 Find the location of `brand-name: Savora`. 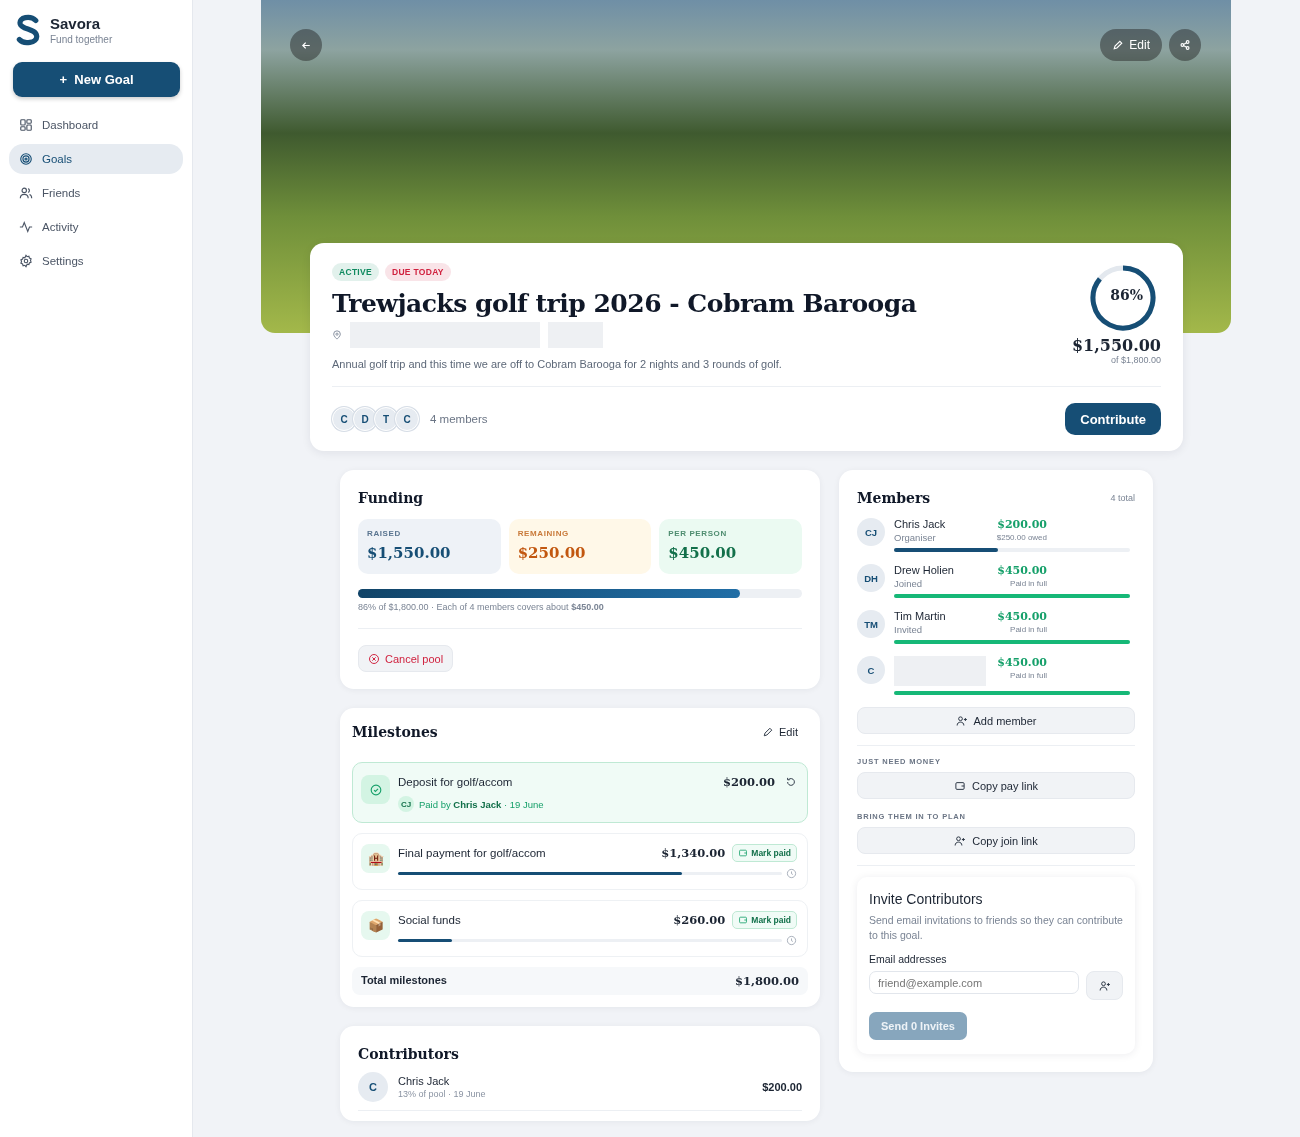

brand-name: Savora is located at coordinates (76, 23).